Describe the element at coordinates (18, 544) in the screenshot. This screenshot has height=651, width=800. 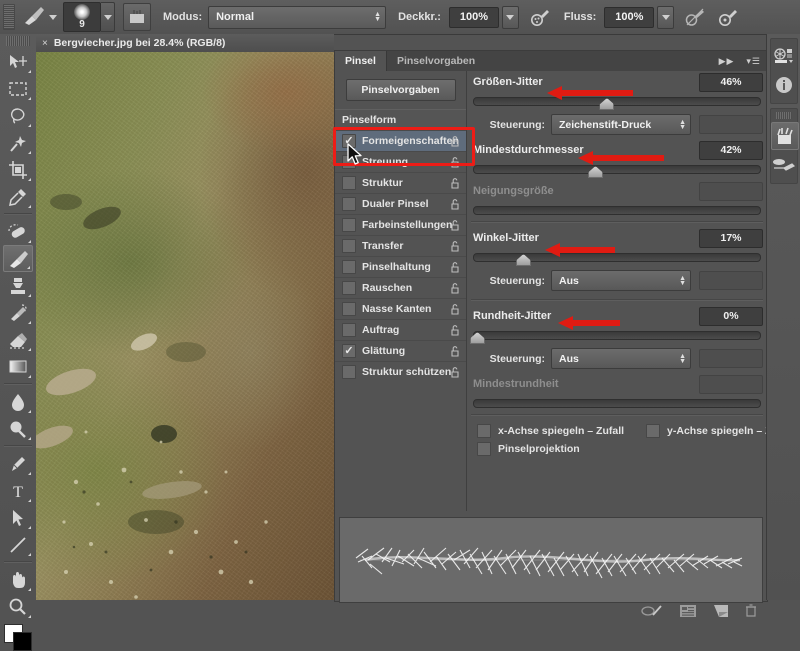
I see `sidebar-item-line-tool` at that location.